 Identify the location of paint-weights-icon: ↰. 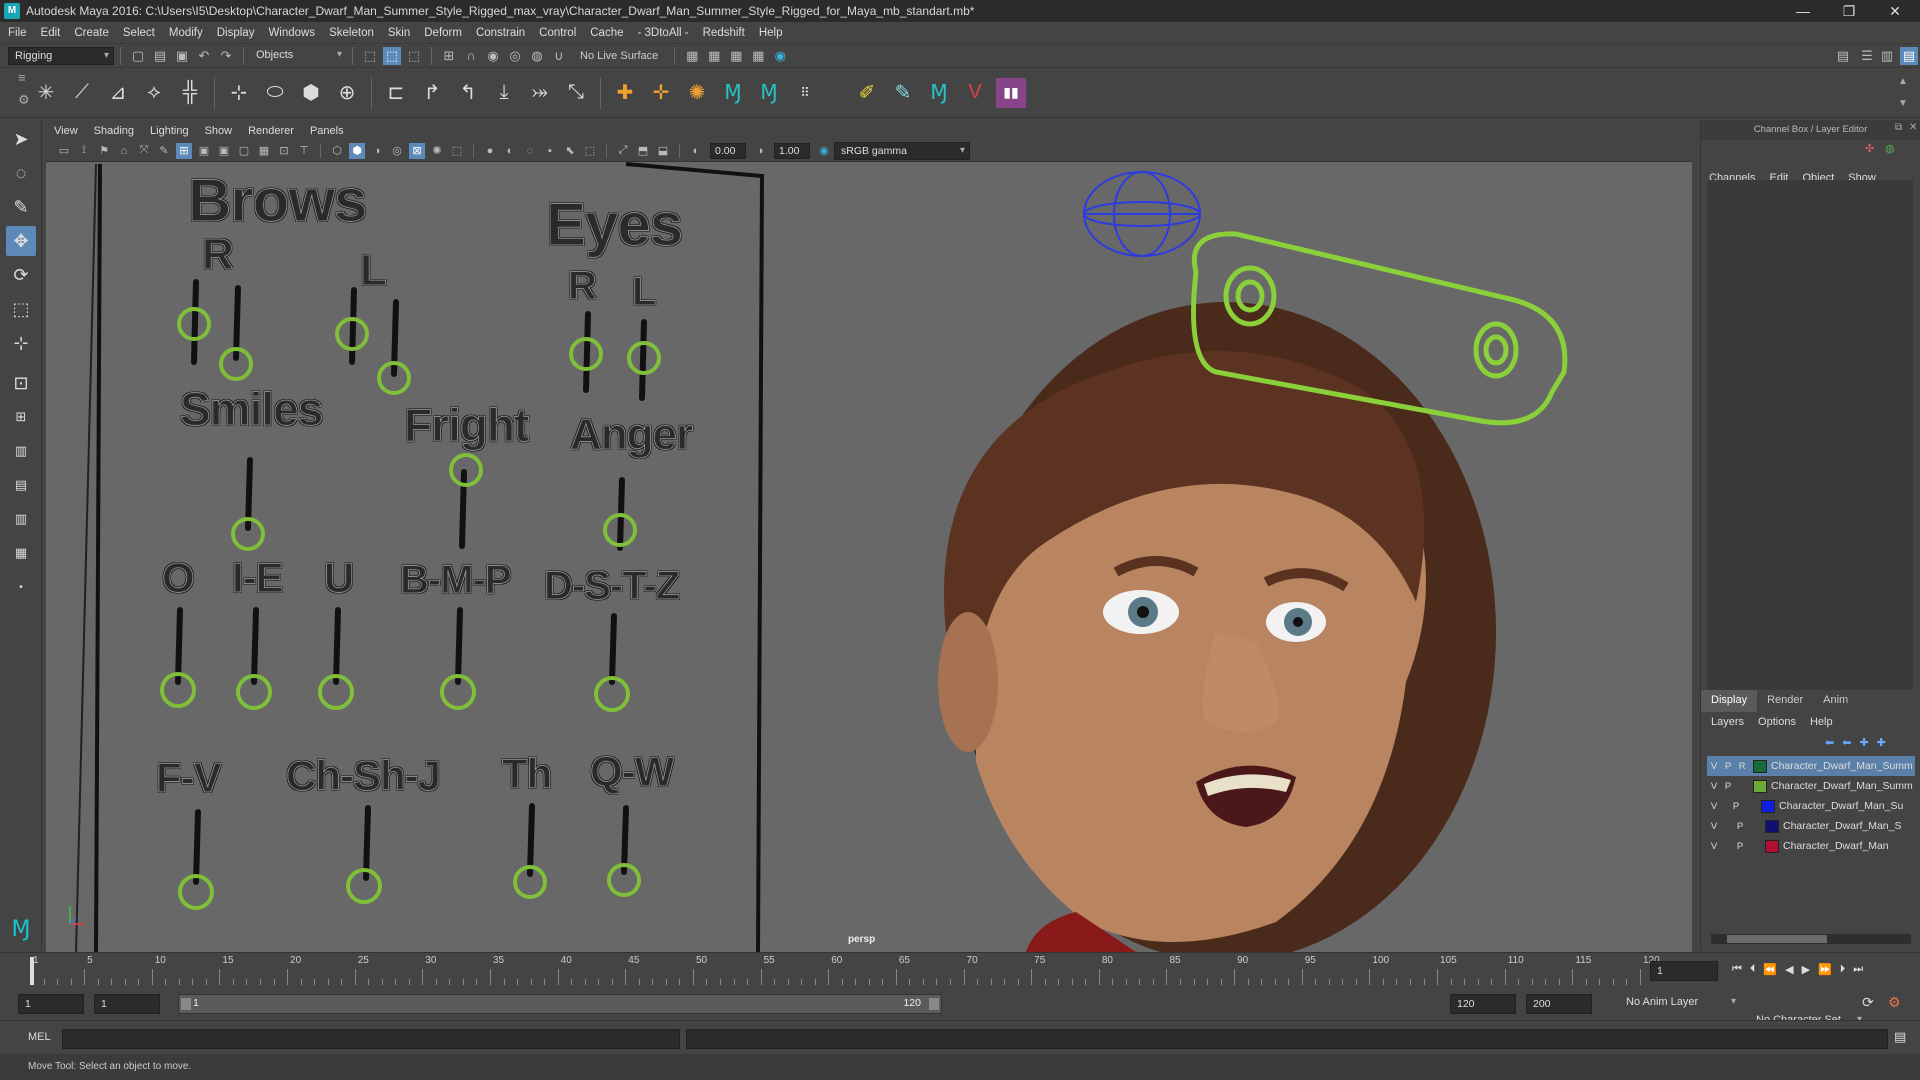
(468, 93).